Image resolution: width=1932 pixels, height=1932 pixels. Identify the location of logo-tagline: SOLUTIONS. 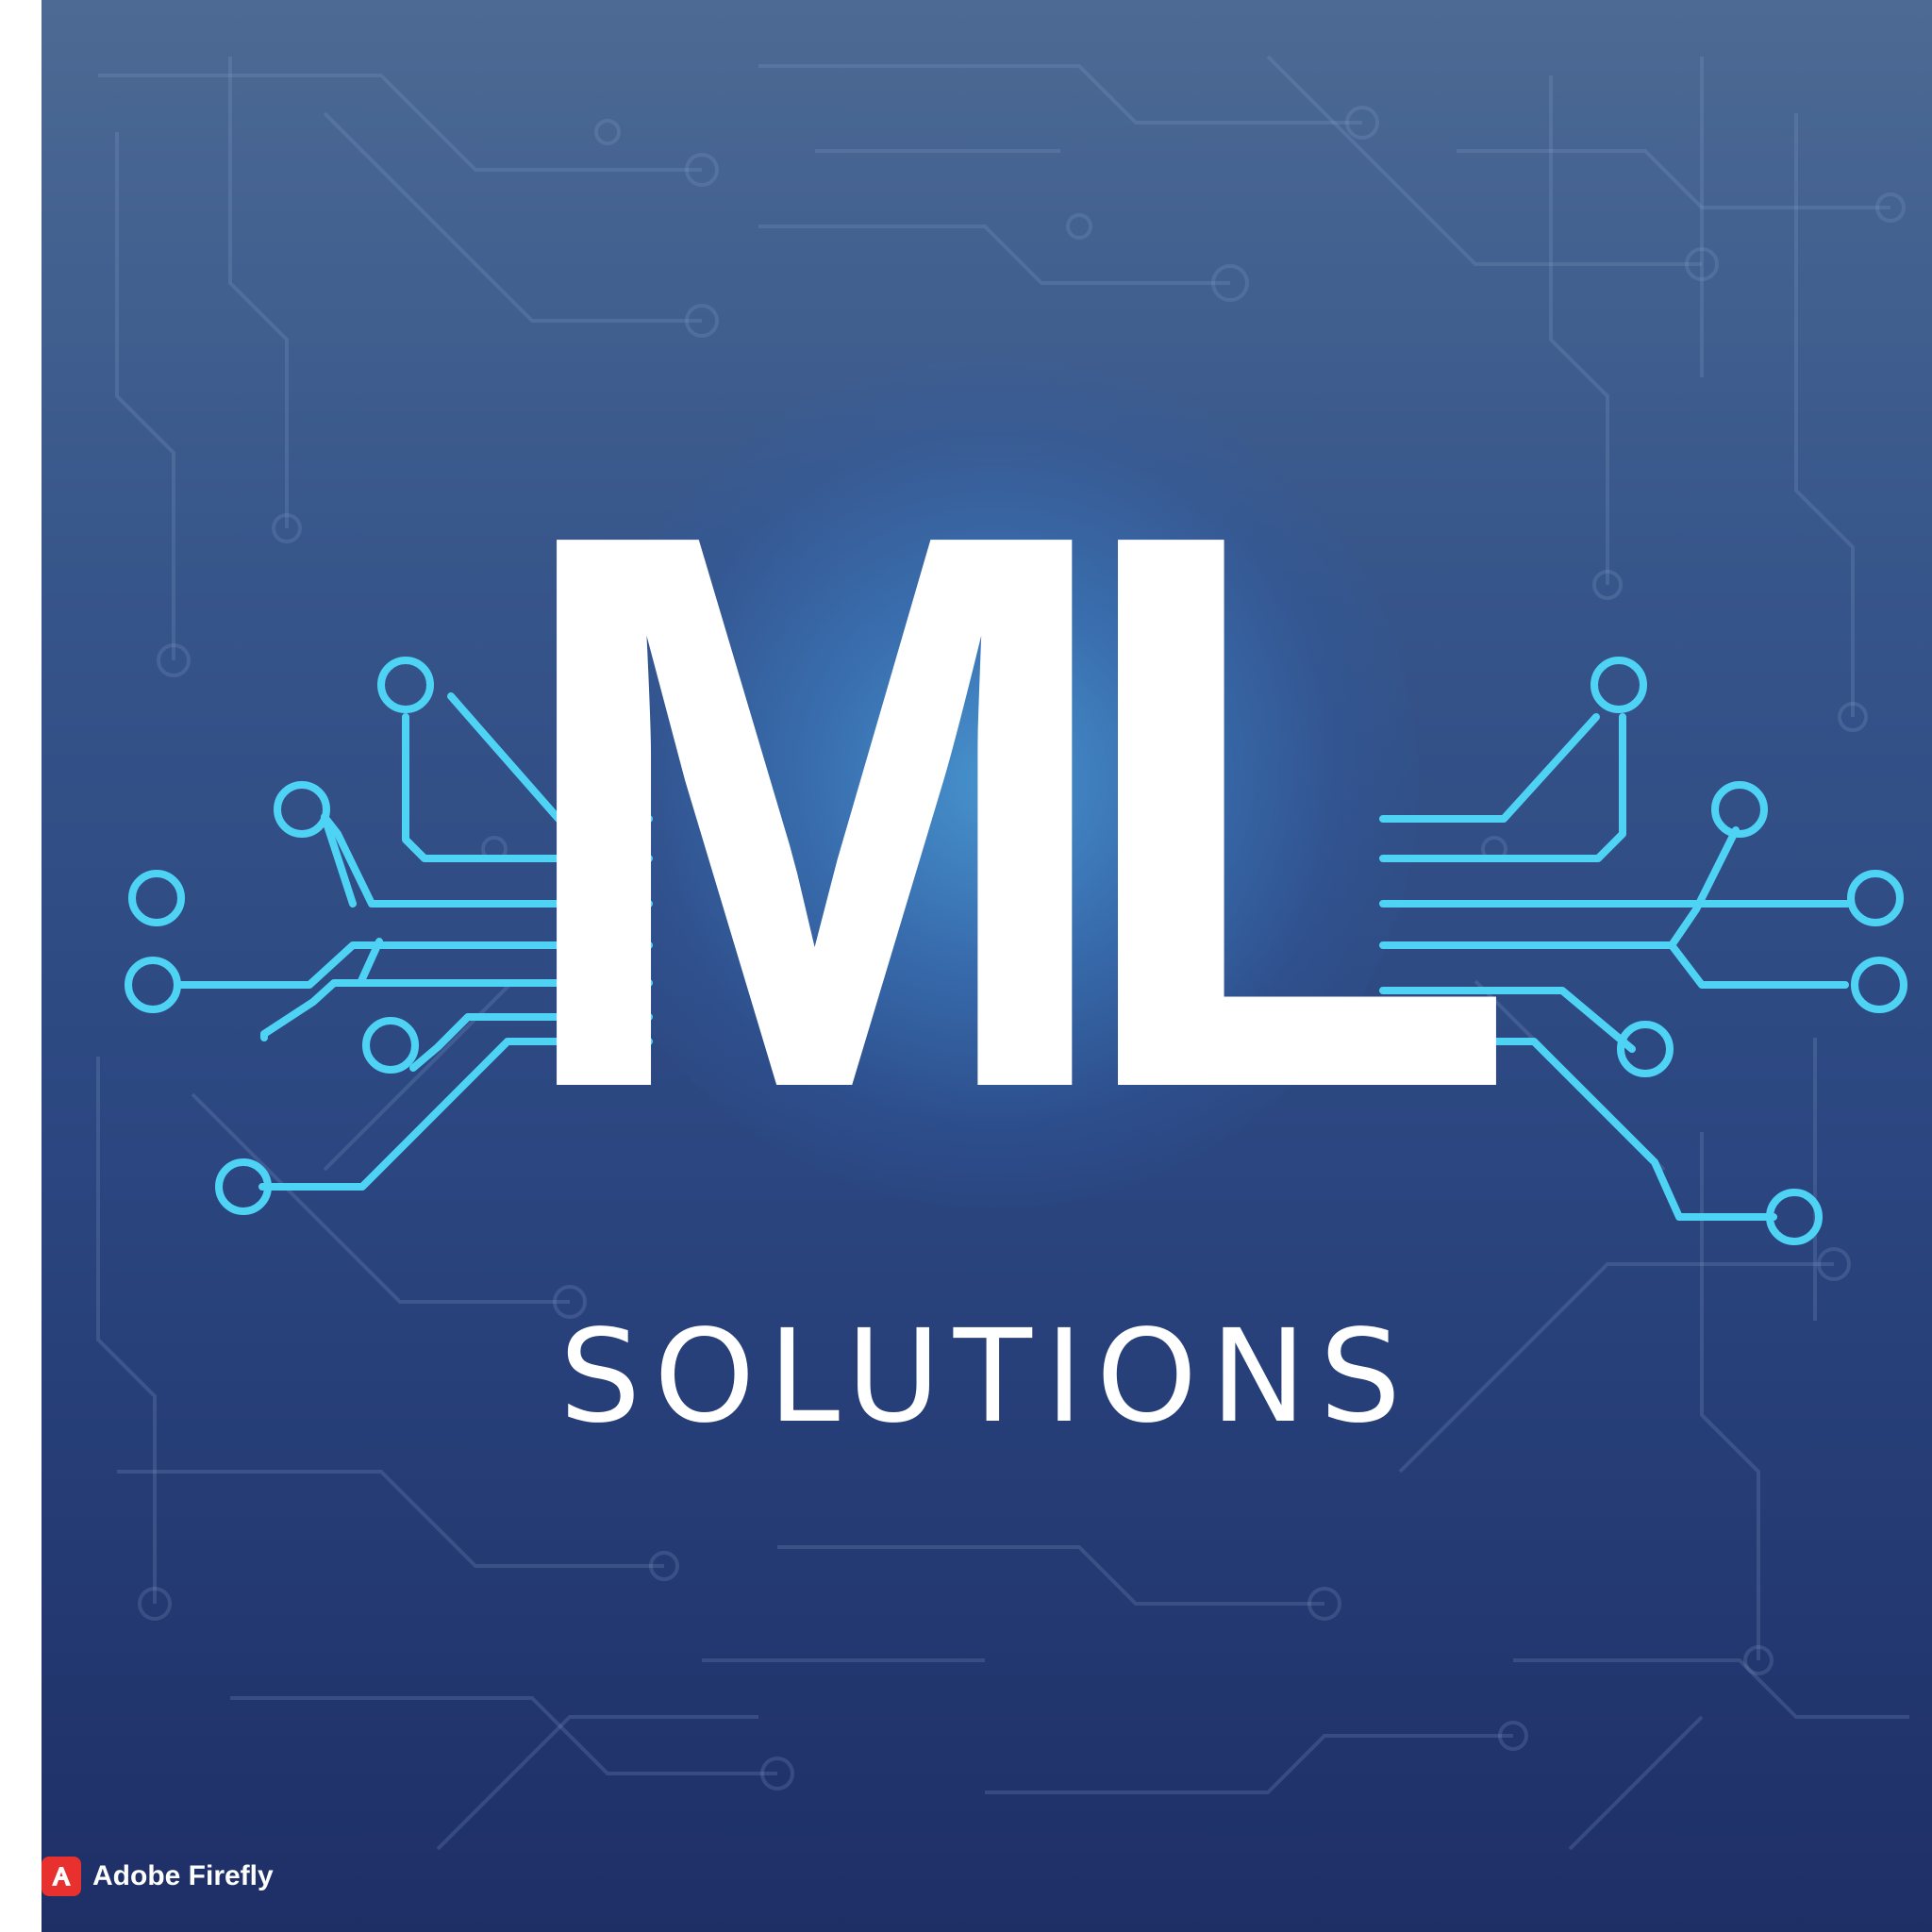
(986, 1378).